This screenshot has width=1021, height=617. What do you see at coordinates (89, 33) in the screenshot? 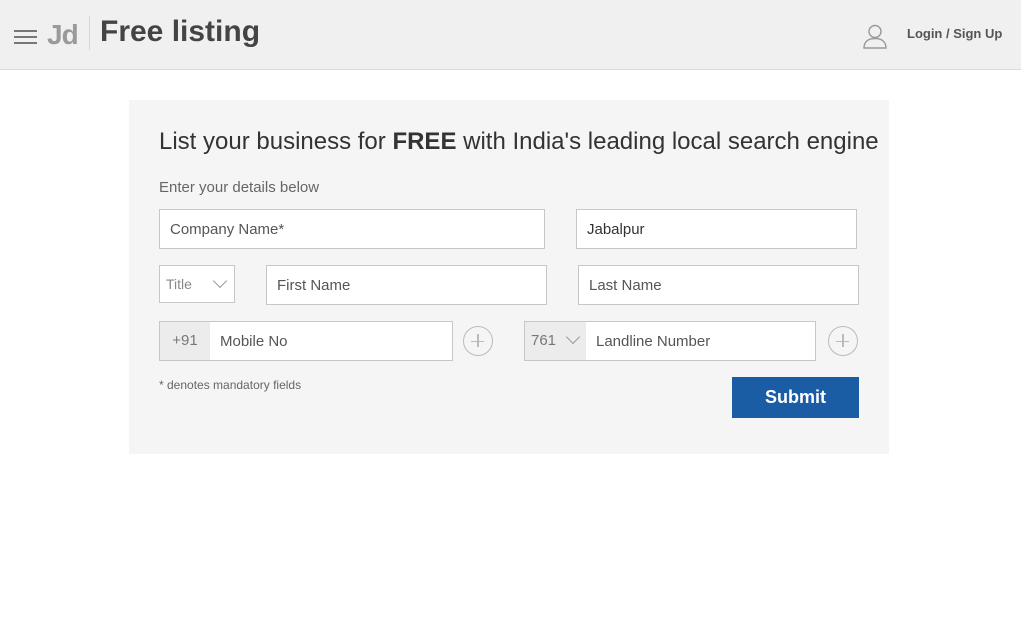
I see `logo-divider` at bounding box center [89, 33].